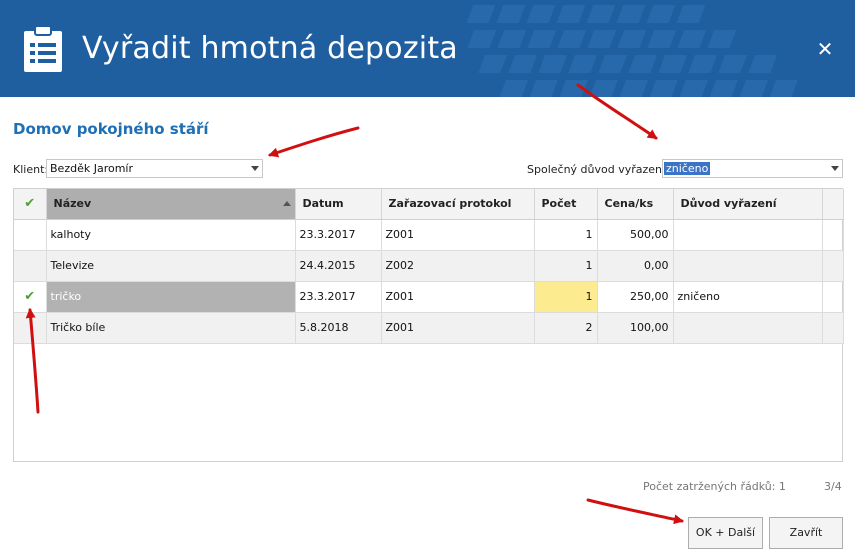 The image size is (855, 558). What do you see at coordinates (338, 204) in the screenshot?
I see `column-header-date: Datum` at bounding box center [338, 204].